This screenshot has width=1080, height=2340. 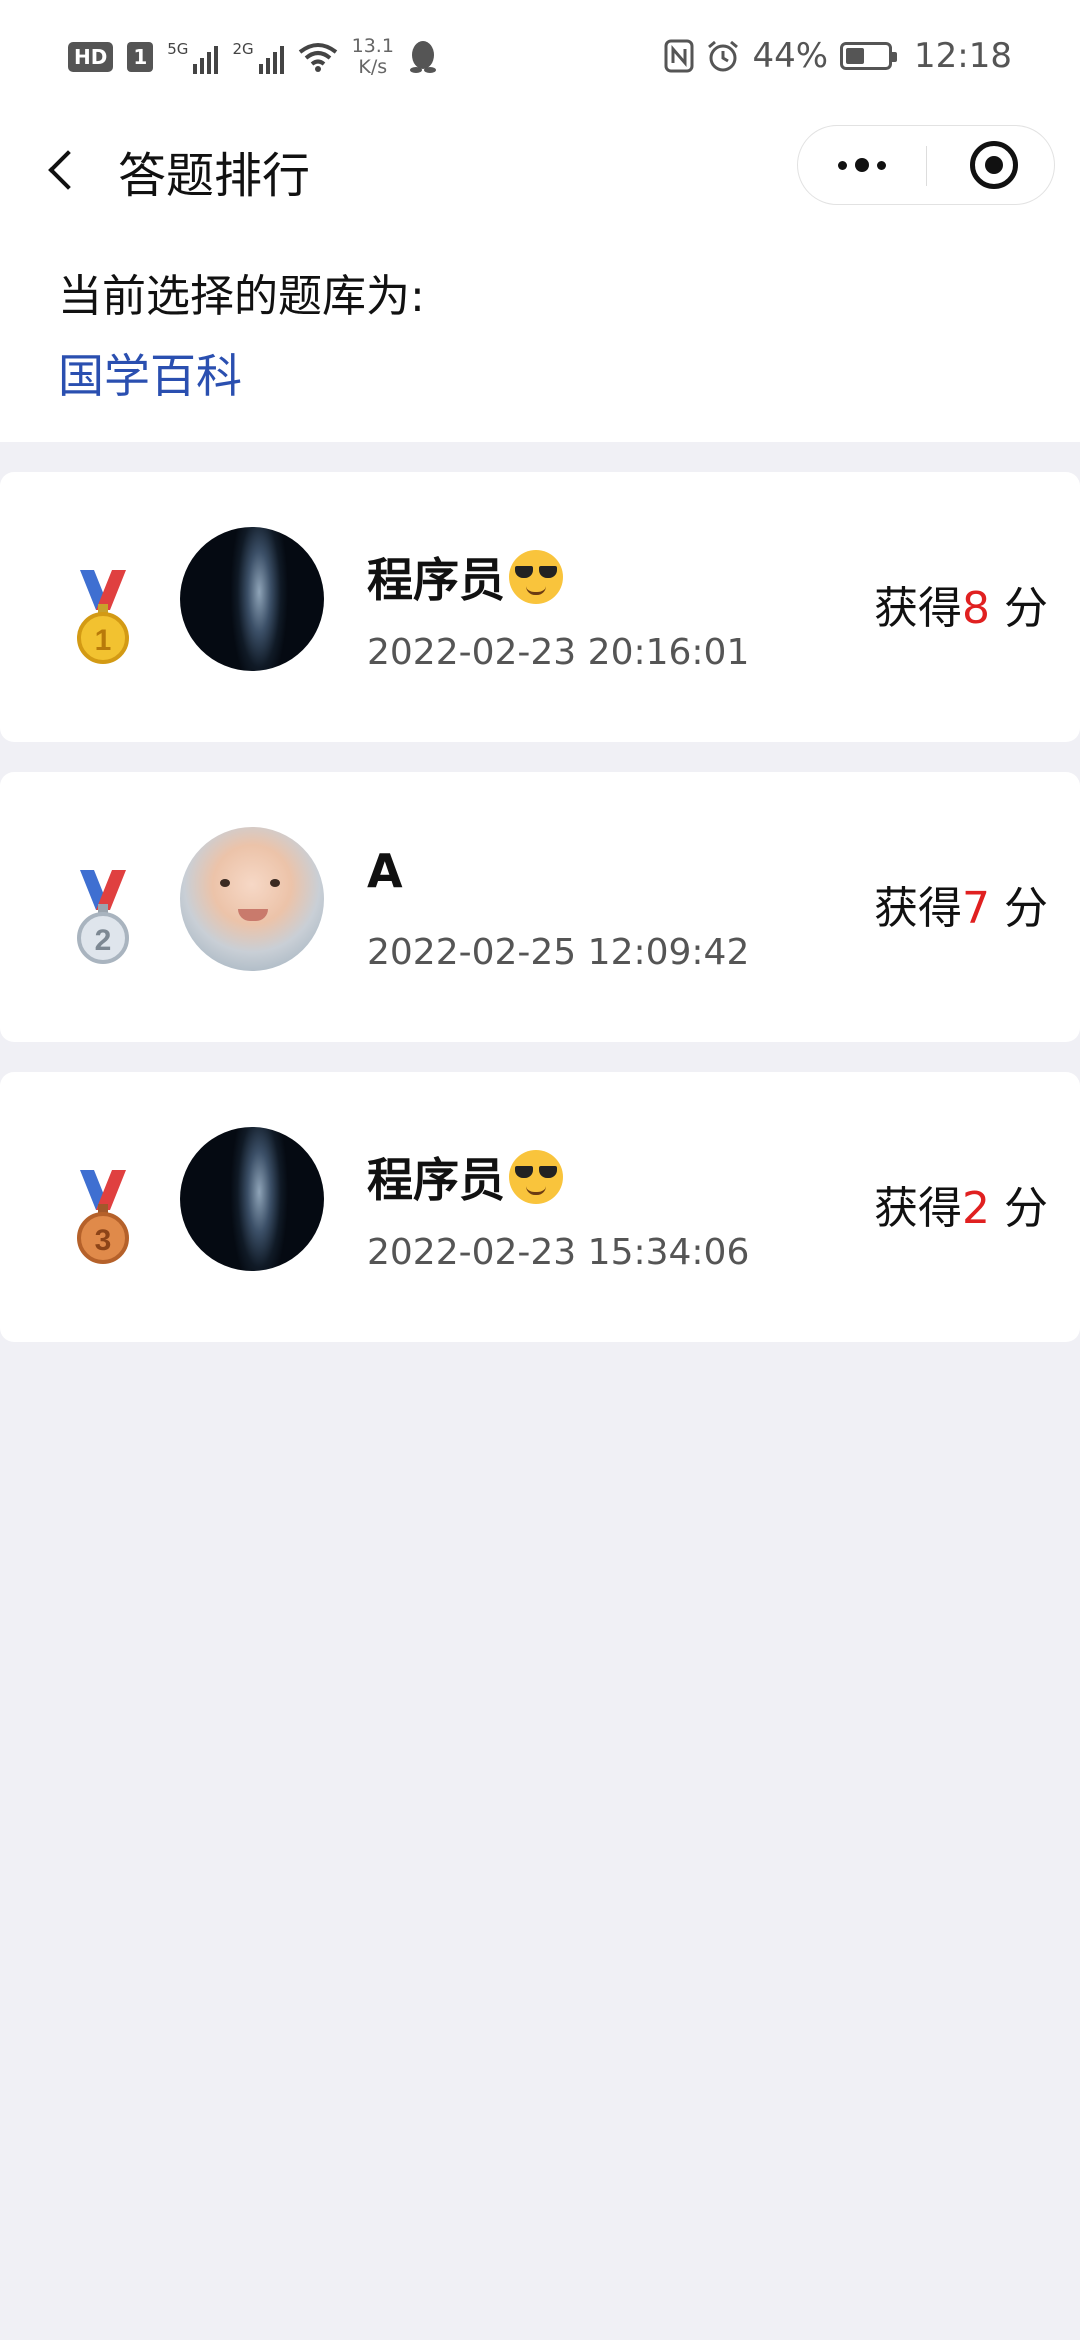 I want to click on battery-fill, so click(x=855, y=56).